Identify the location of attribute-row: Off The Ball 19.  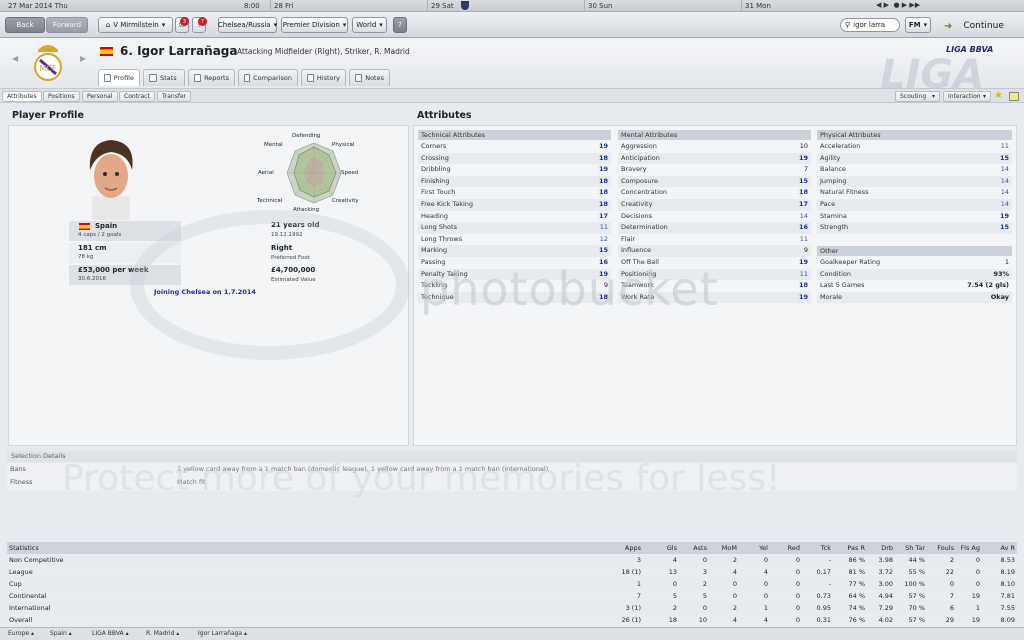
(714, 263).